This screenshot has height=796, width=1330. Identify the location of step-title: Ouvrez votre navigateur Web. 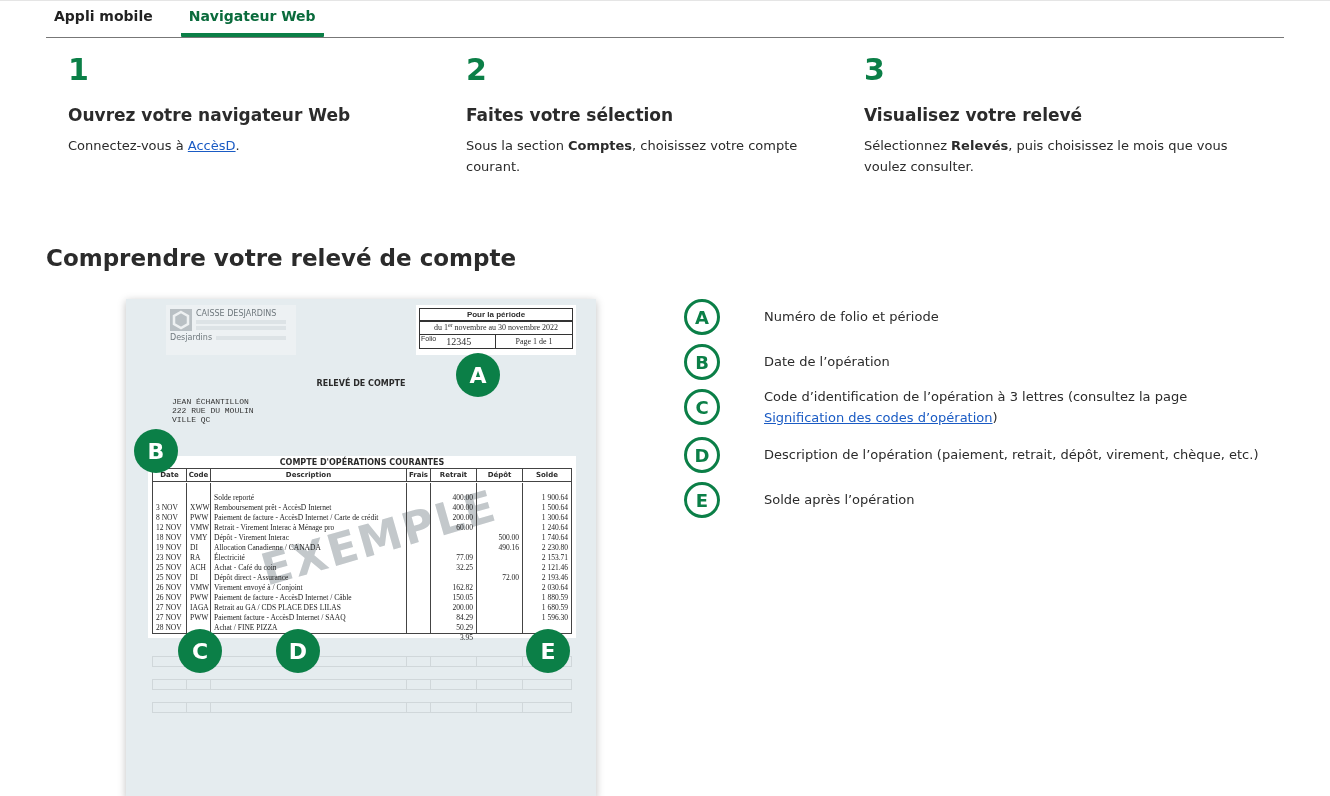
(210, 115).